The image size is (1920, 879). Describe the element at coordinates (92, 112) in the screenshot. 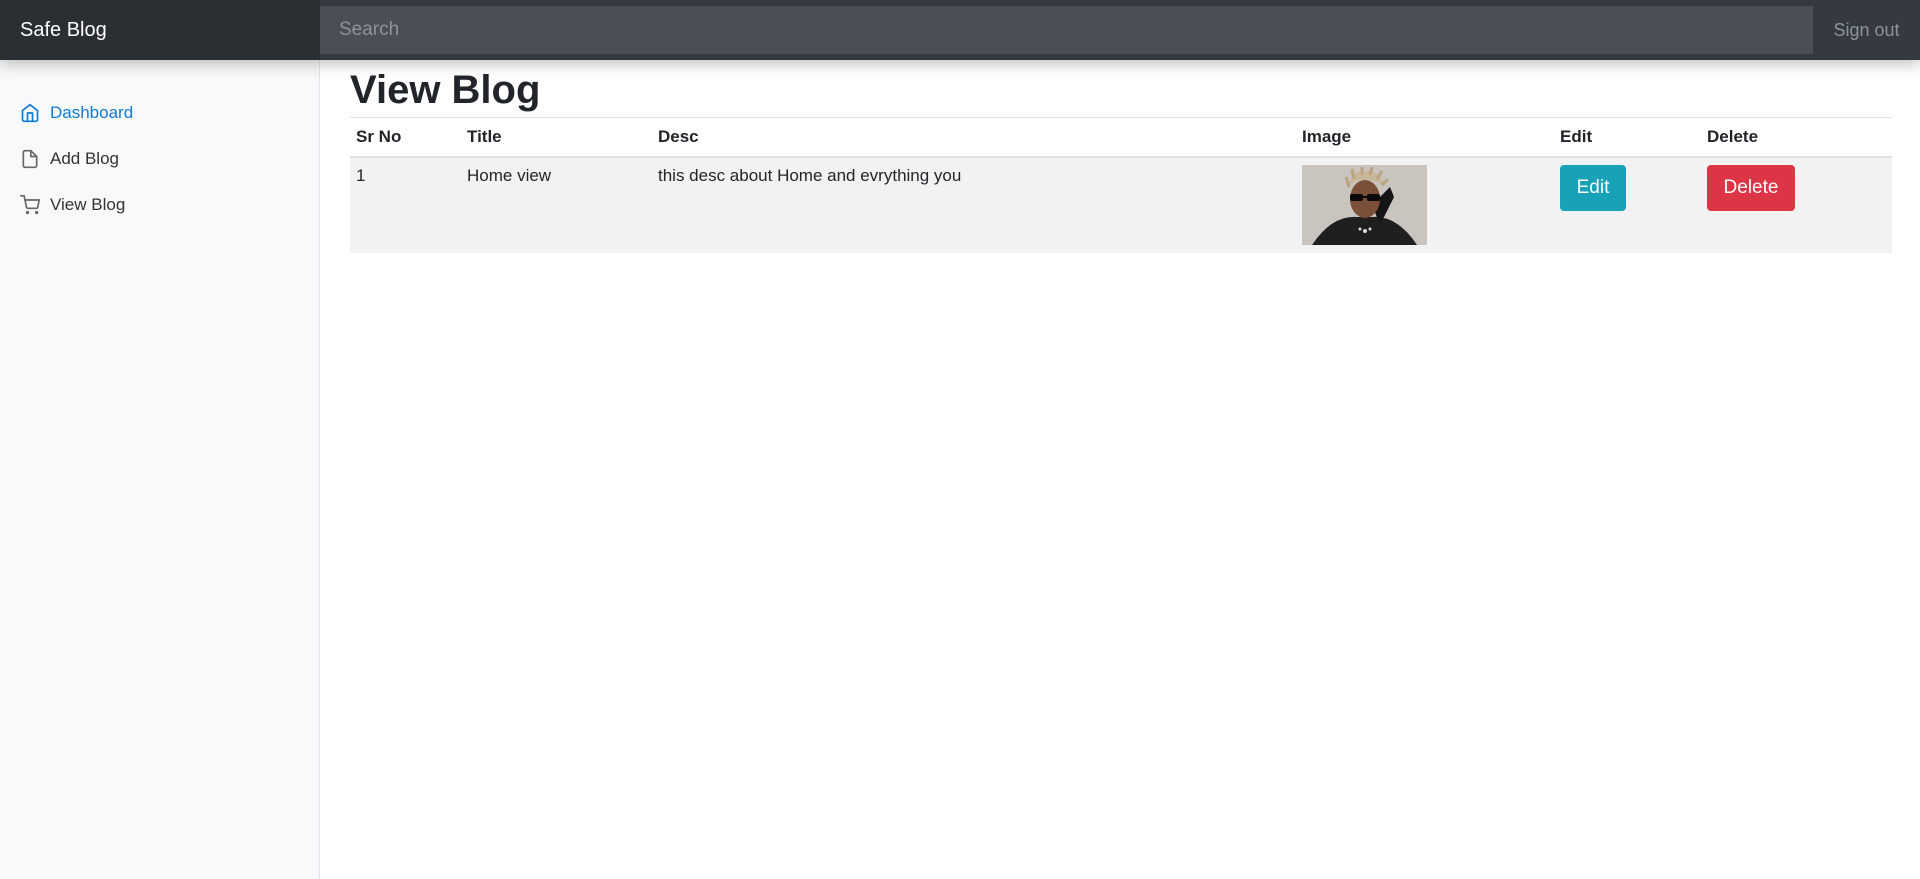

I see `sidebar-item-label: Dashboard` at that location.